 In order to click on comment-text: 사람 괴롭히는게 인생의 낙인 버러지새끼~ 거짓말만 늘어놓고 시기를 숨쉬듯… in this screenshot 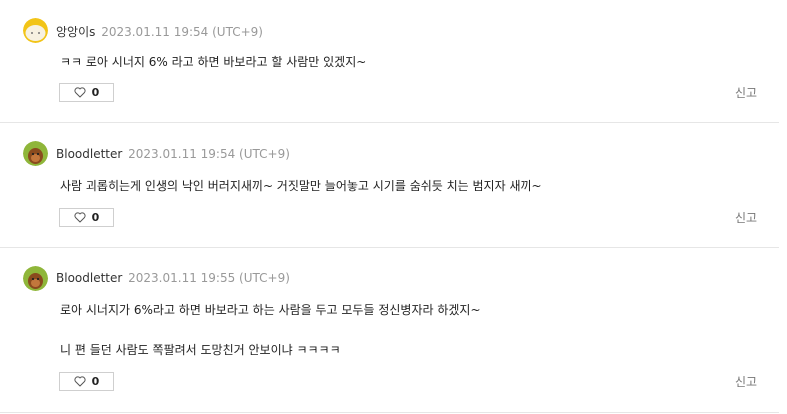, I will do `click(301, 186)`.